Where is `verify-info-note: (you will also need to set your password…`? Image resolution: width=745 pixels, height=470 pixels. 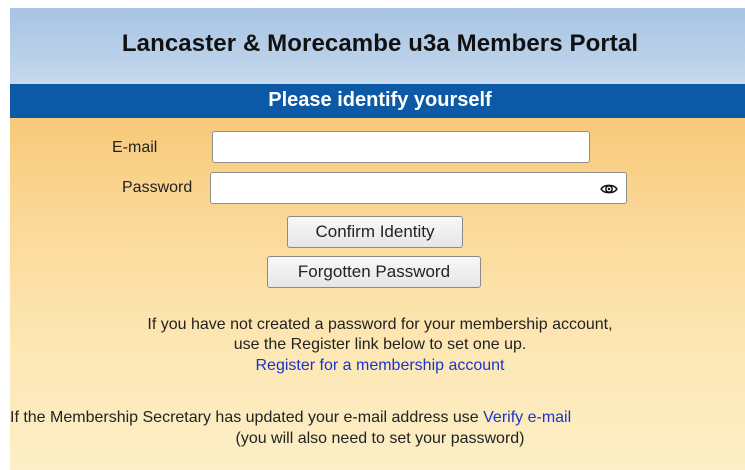 verify-info-note: (you will also need to set your password… is located at coordinates (380, 438).